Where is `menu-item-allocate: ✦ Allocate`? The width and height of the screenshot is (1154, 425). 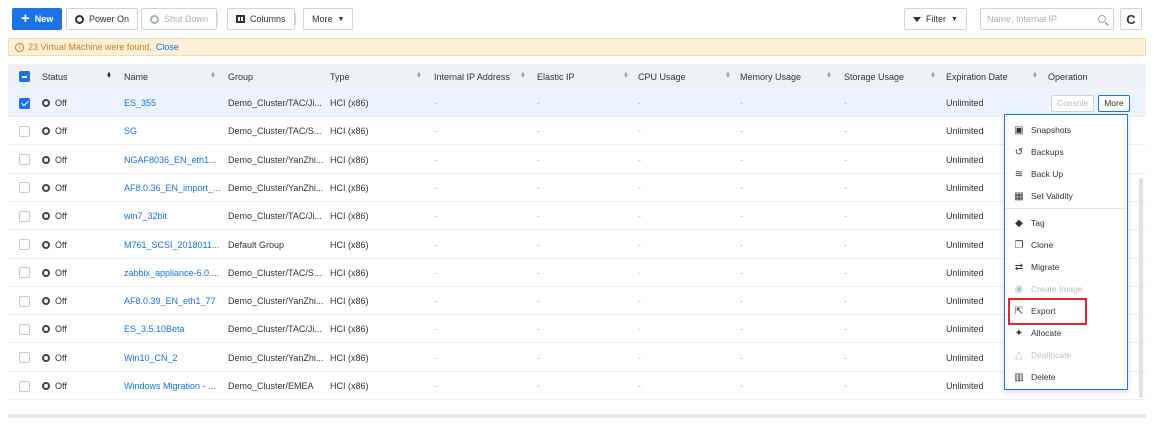
menu-item-allocate: ✦ Allocate is located at coordinates (1065, 333).